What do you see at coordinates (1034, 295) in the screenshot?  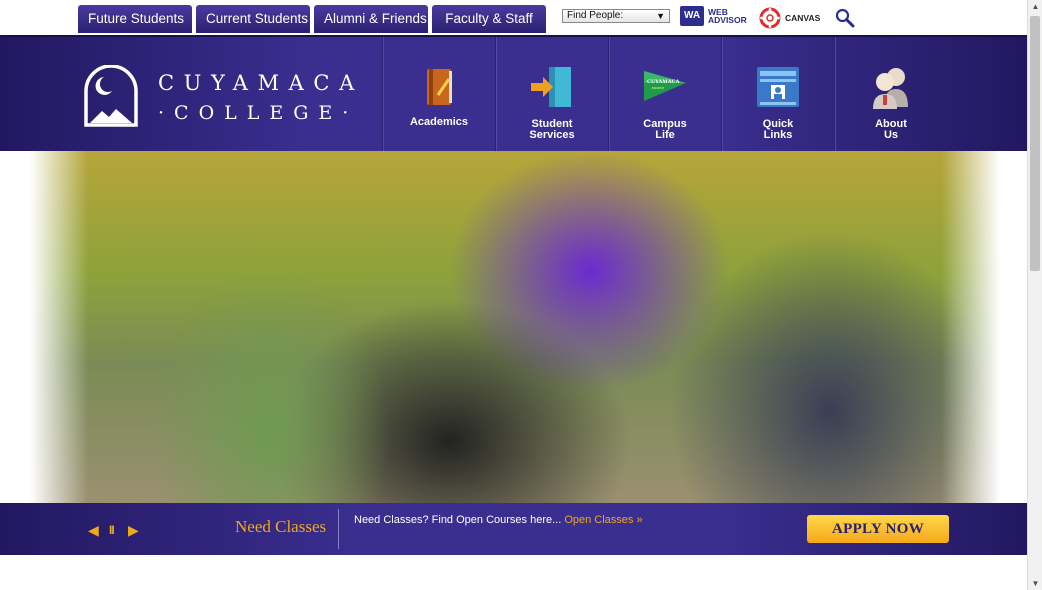 I see `vertical-scrollbar: ▲ ▼` at bounding box center [1034, 295].